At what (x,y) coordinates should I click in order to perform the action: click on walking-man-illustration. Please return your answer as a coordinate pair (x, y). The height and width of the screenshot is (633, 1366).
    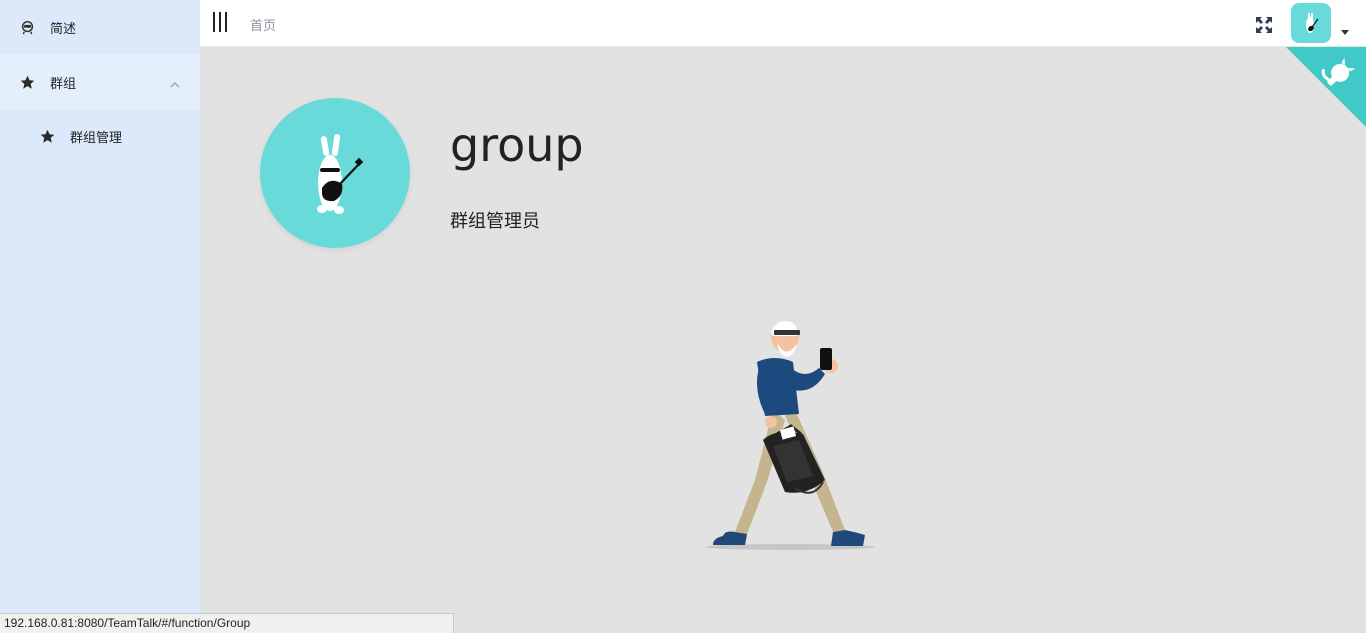
    Looking at the image, I should click on (787, 432).